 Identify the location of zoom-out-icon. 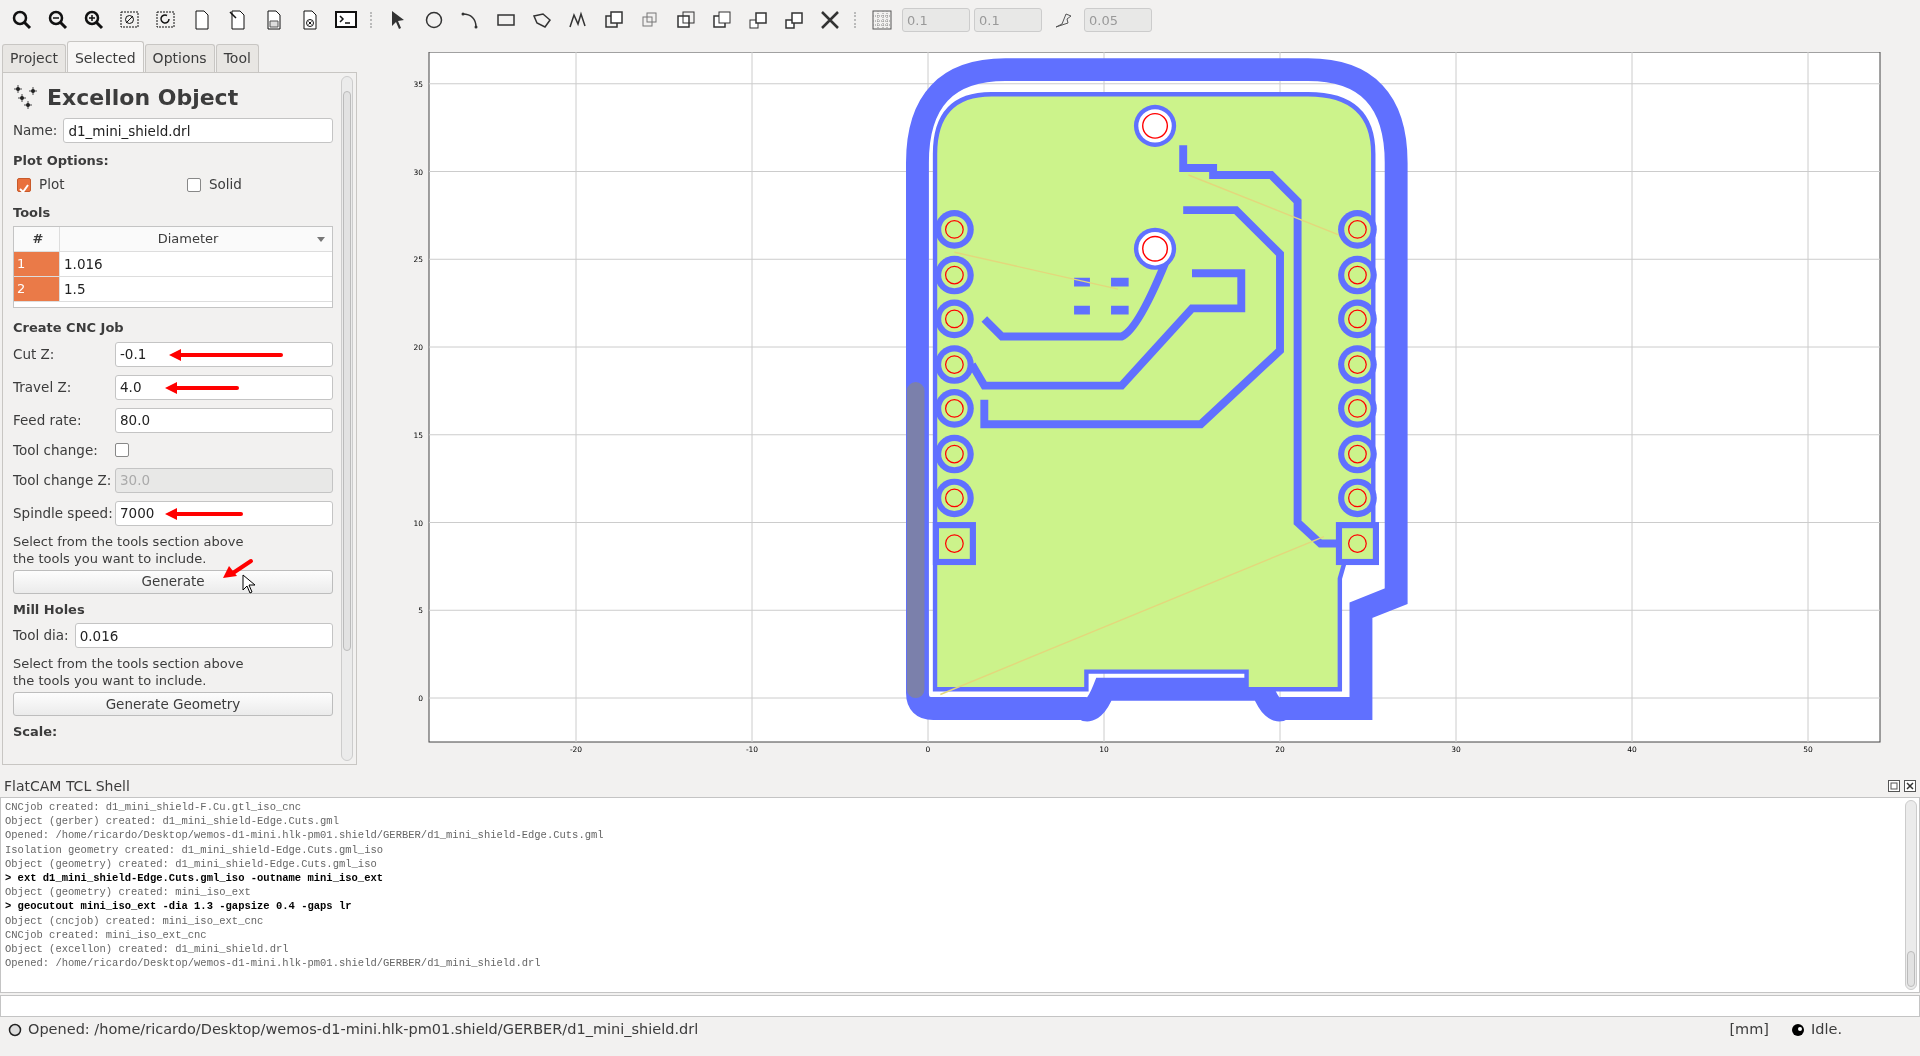
(58, 20).